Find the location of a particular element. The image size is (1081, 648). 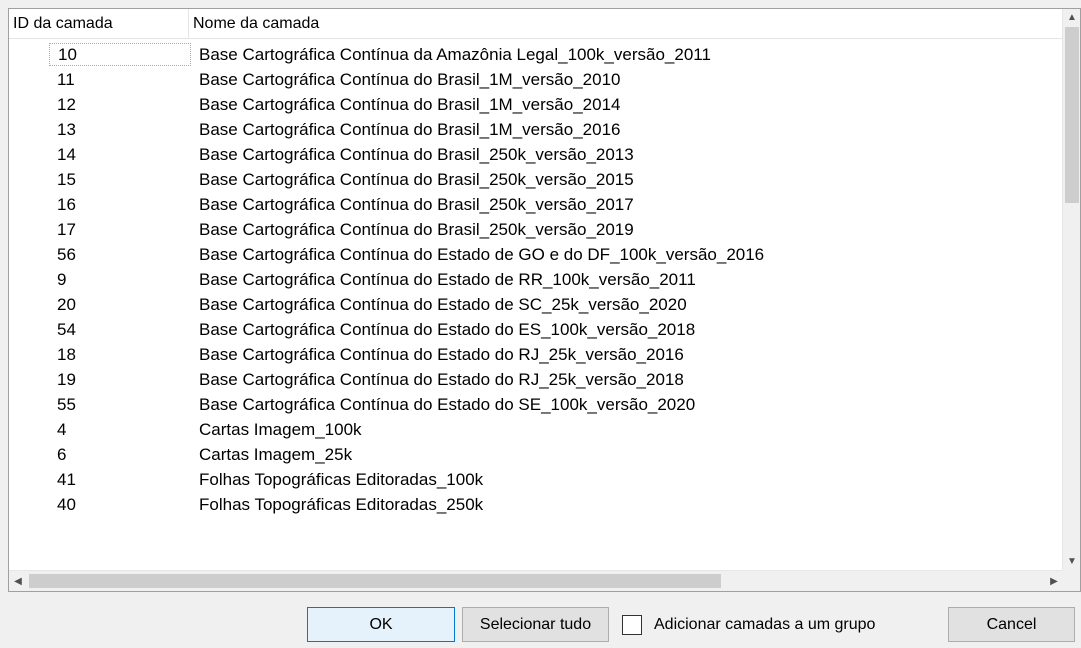

table-row: 4 Cartas Imagem_100k is located at coordinates (536, 429).